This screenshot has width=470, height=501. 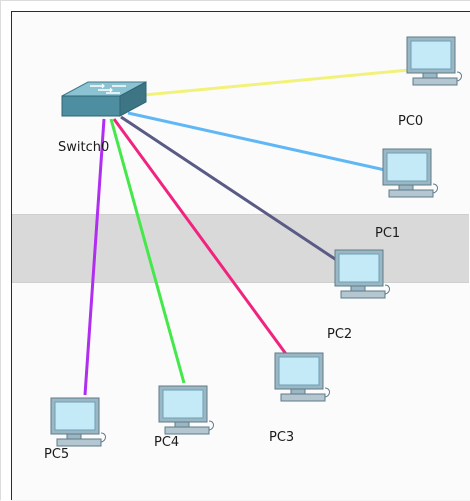 I want to click on pc4-device: PC4, so click(x=185, y=417).